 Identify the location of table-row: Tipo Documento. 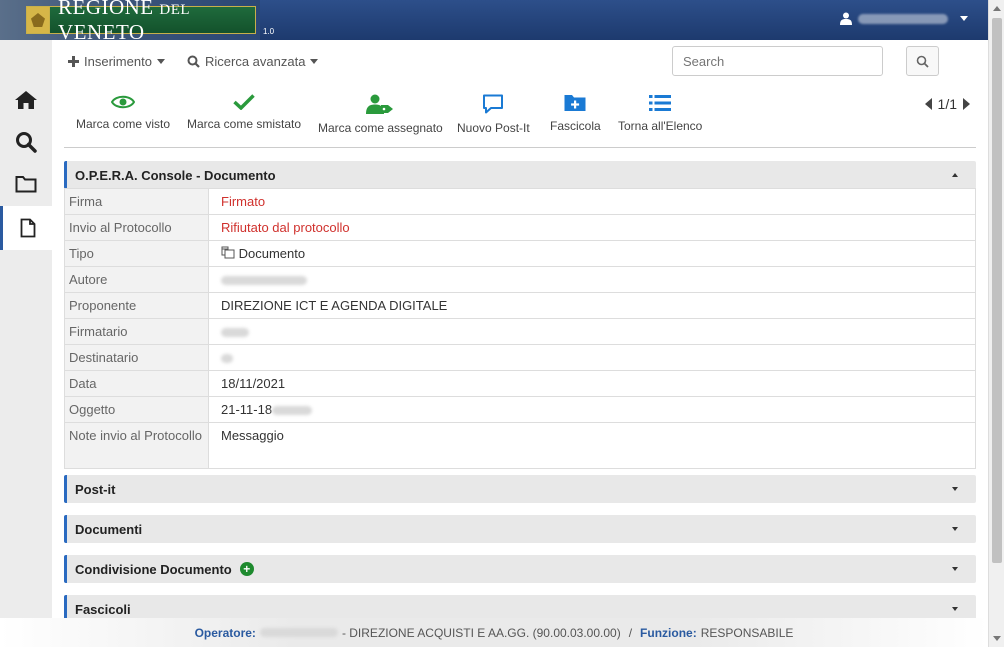
(520, 253).